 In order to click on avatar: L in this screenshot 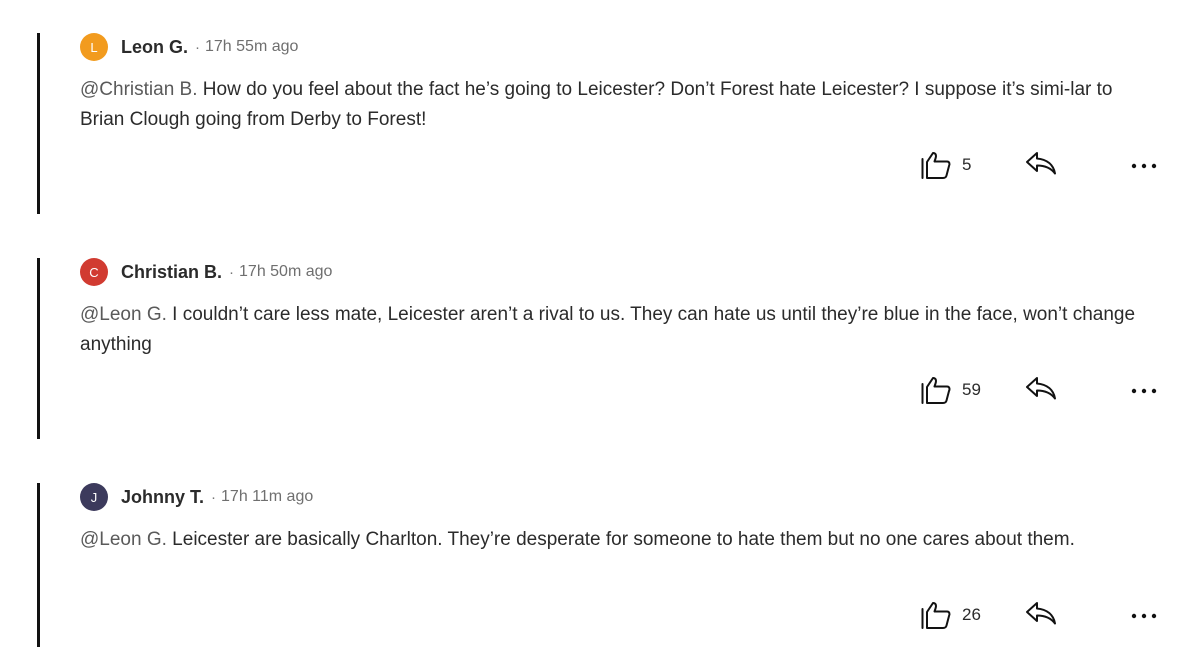, I will do `click(94, 47)`.